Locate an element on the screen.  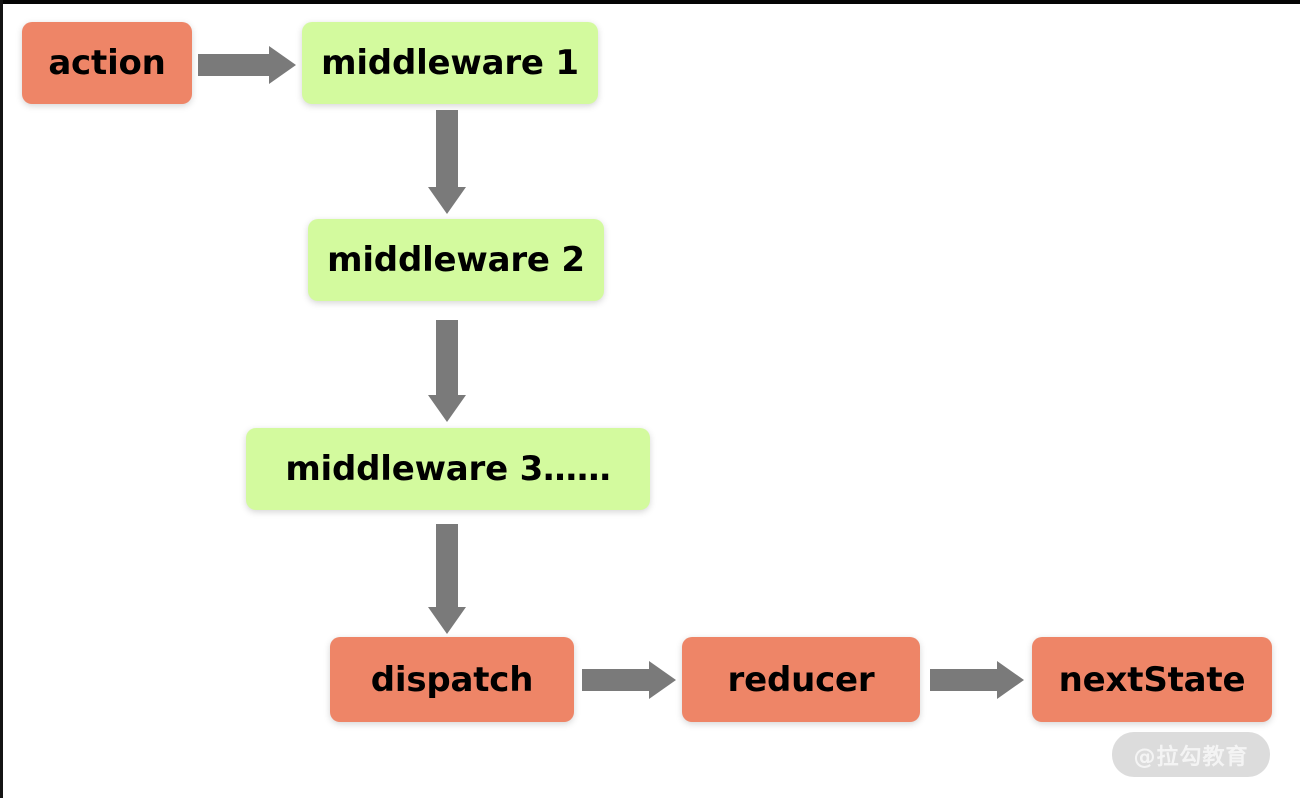
node-reducer: reducer is located at coordinates (801, 679).